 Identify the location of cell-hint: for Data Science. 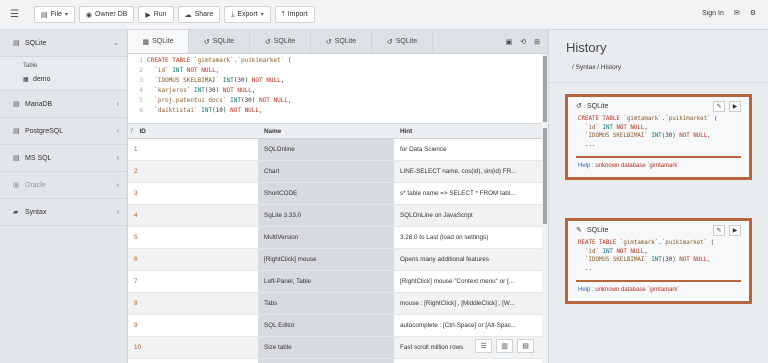
(468, 149).